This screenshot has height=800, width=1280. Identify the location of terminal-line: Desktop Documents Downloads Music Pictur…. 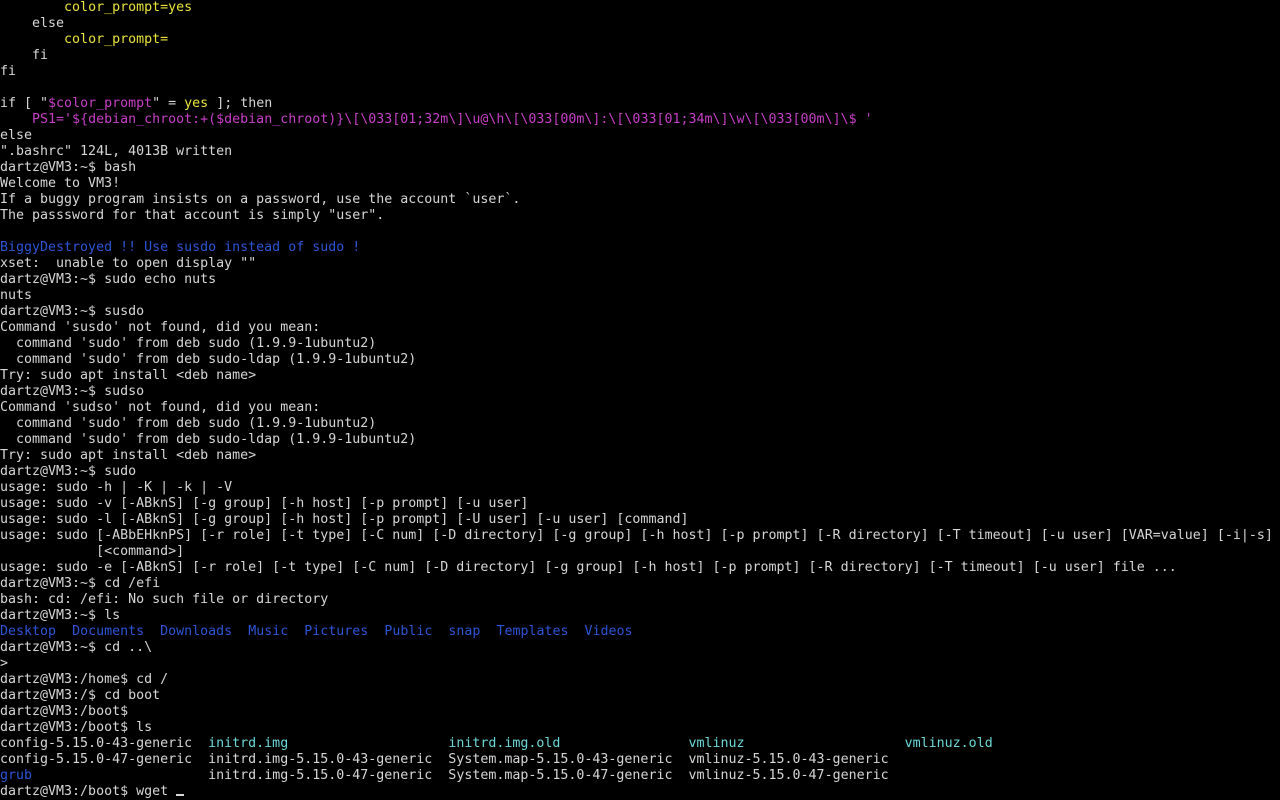
(640, 632).